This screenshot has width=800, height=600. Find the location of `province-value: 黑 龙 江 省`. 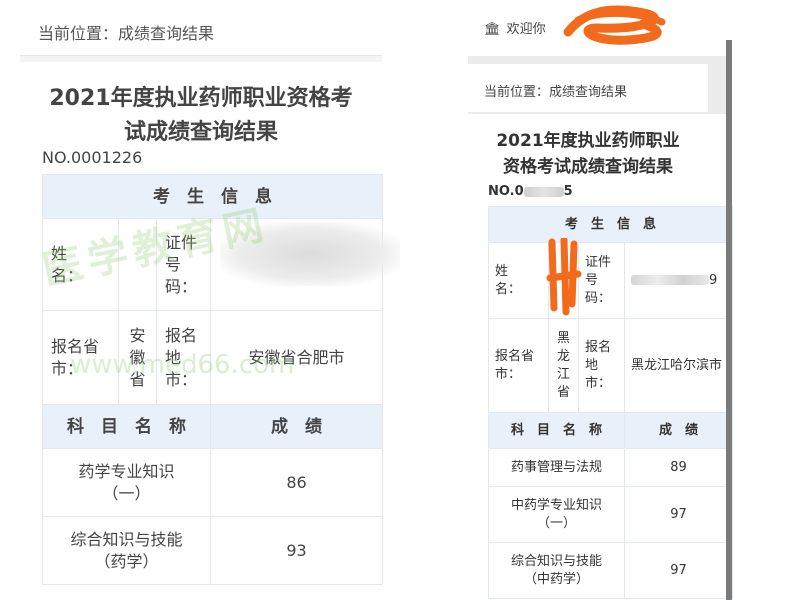

province-value: 黑 龙 江 省 is located at coordinates (563, 365).